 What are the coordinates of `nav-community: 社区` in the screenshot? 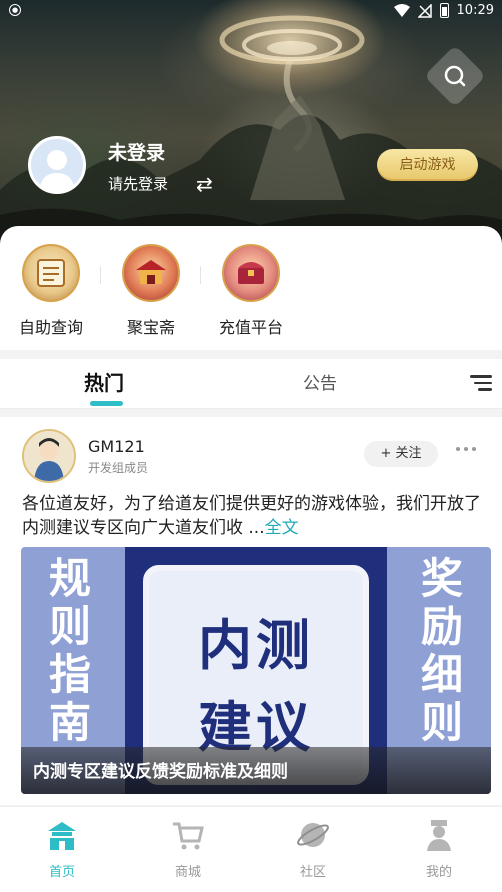 It's located at (313, 848).